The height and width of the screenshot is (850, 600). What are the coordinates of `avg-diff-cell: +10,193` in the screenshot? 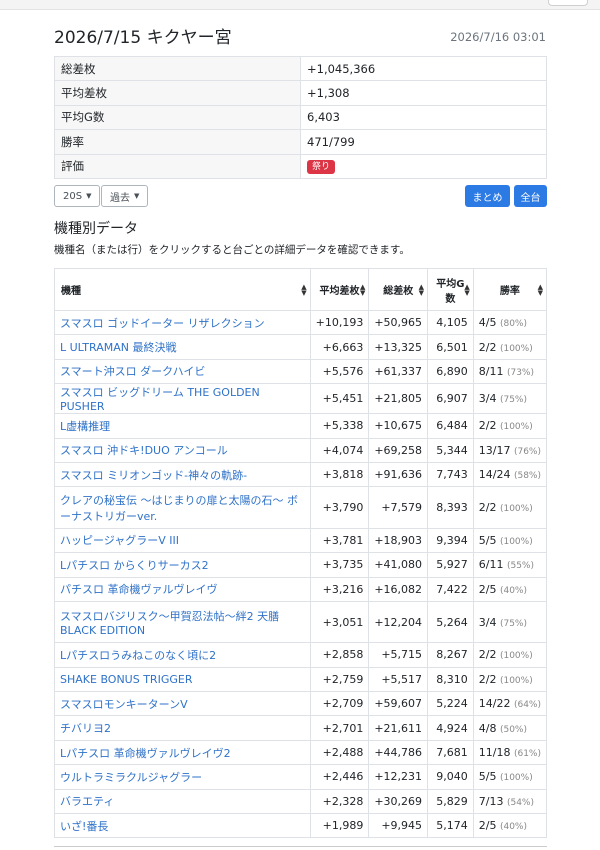 It's located at (339, 322).